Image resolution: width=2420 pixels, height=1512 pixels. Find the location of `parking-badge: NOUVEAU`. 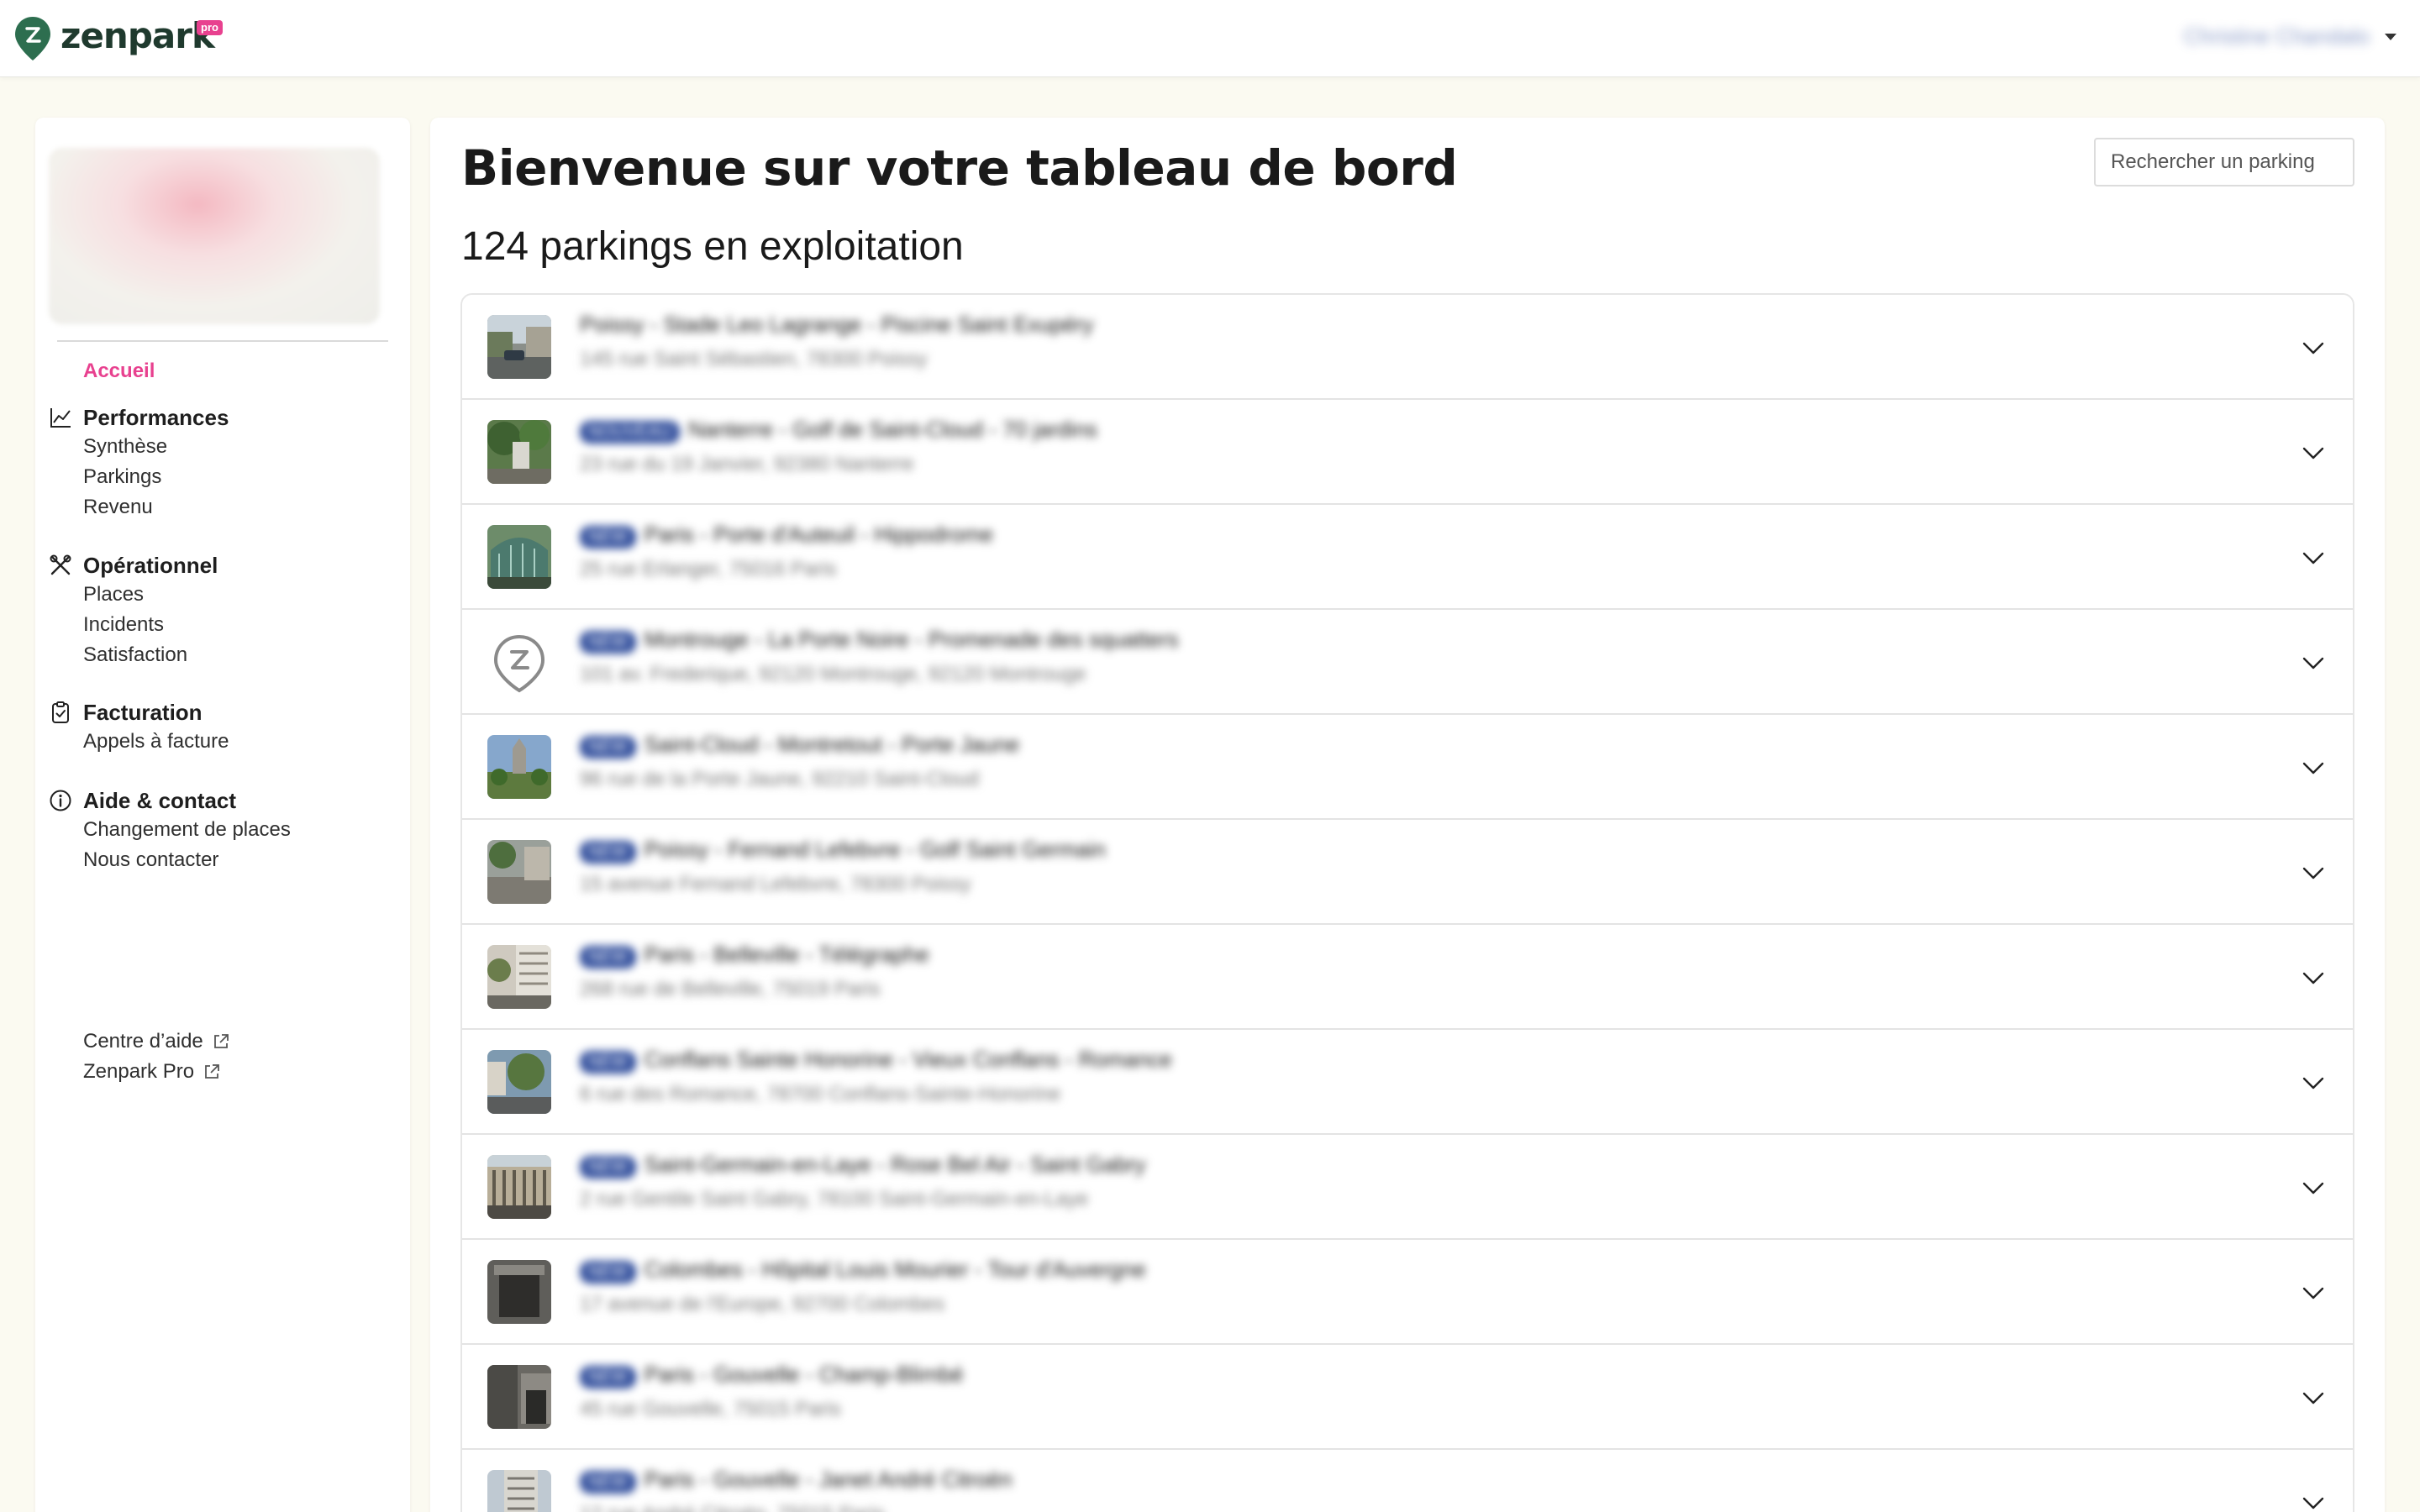

parking-badge: NOUVEAU is located at coordinates (630, 432).